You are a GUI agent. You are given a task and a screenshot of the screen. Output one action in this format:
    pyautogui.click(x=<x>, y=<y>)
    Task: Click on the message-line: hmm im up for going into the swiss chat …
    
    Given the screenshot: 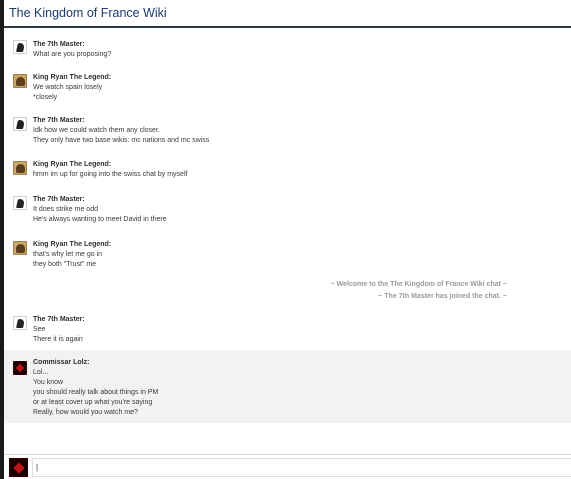 What is the action you would take?
    pyautogui.click(x=110, y=174)
    